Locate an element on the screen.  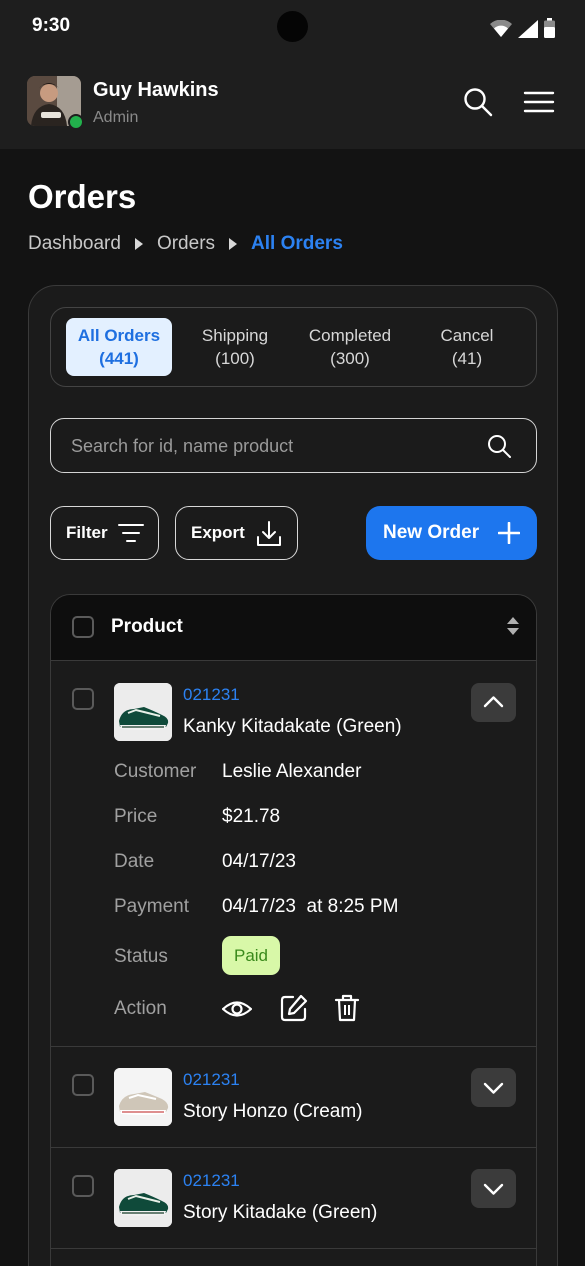
tab-label: Cancel is located at coordinates (467, 335).